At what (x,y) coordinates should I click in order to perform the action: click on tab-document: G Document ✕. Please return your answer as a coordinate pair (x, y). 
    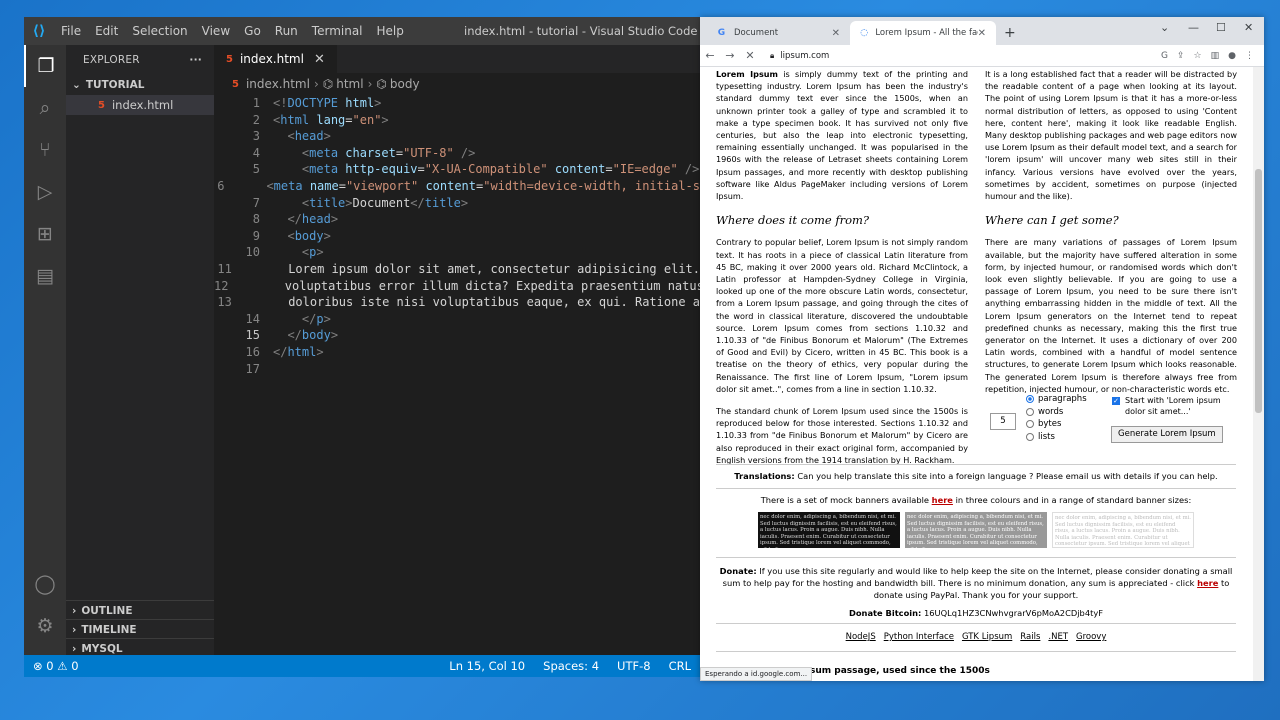
    Looking at the image, I should click on (778, 33).